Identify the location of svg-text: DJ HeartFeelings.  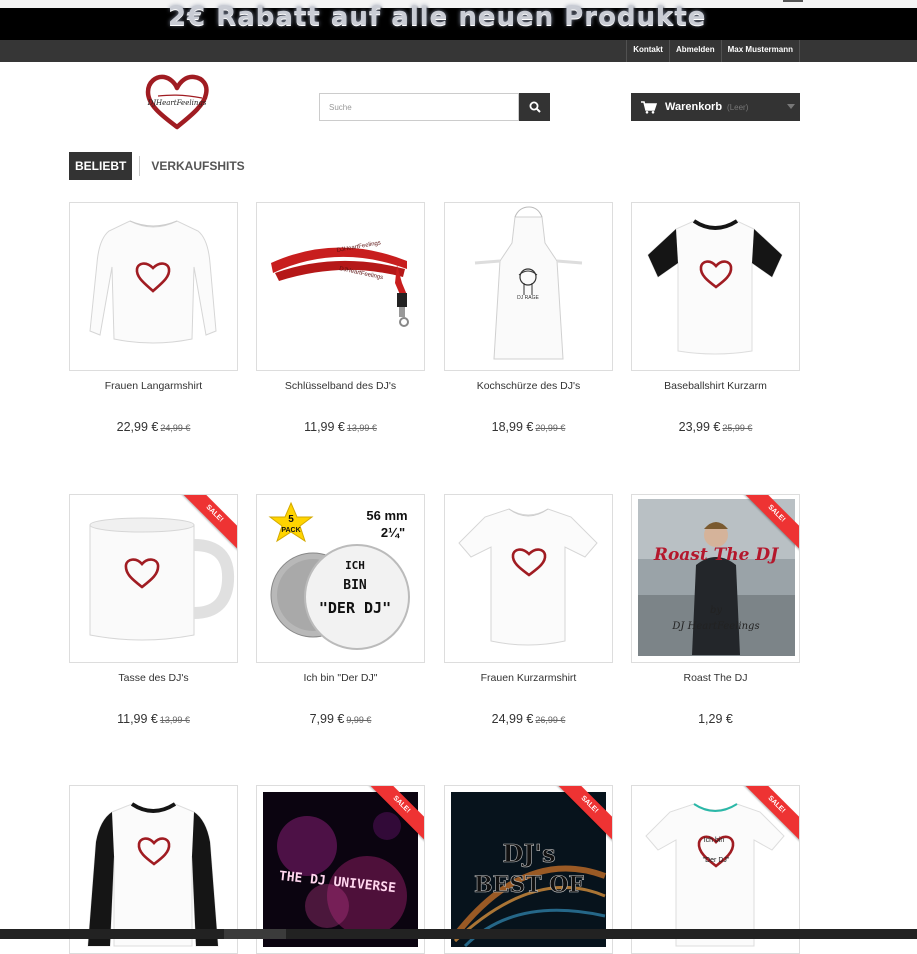
(715, 626).